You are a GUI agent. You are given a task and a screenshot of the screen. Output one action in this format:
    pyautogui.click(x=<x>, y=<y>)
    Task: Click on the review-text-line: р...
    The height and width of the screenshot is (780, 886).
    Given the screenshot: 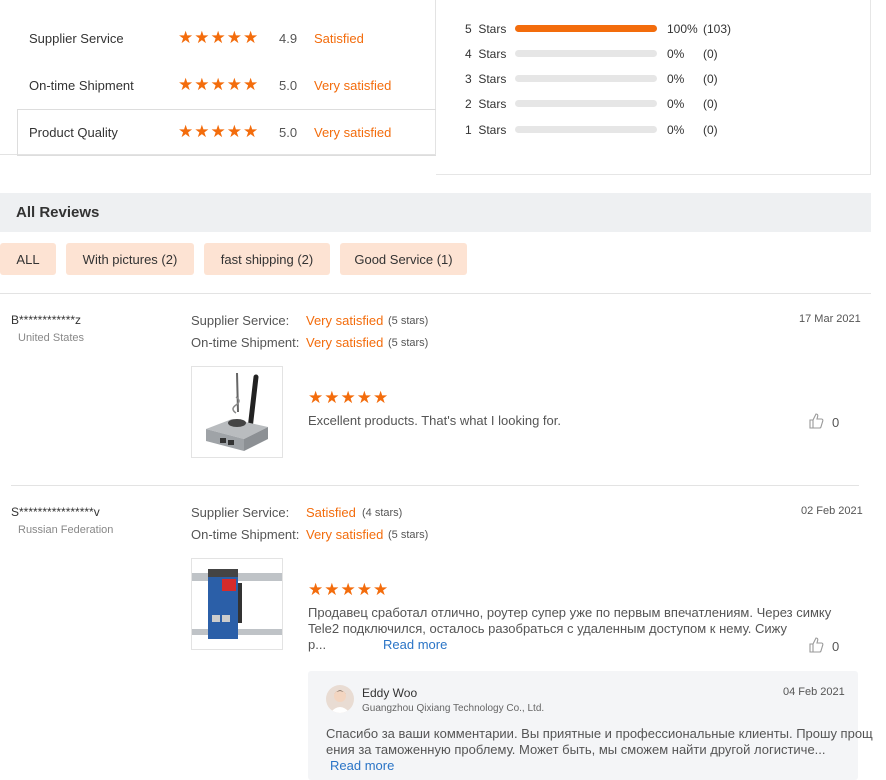 What is the action you would take?
    pyautogui.click(x=317, y=644)
    